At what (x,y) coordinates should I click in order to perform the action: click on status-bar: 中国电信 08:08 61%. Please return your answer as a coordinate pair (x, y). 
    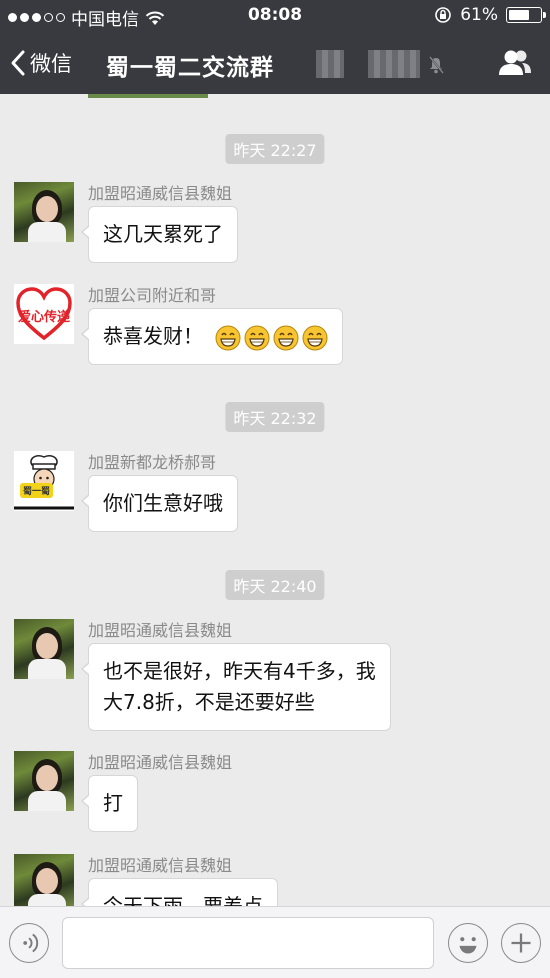
    Looking at the image, I should click on (275, 17).